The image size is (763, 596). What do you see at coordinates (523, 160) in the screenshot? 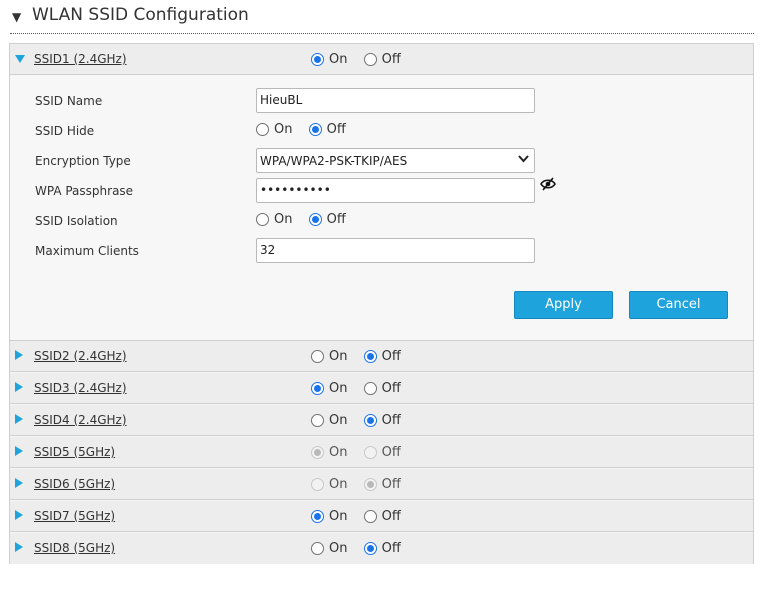
I see `chevron-down-icon` at bounding box center [523, 160].